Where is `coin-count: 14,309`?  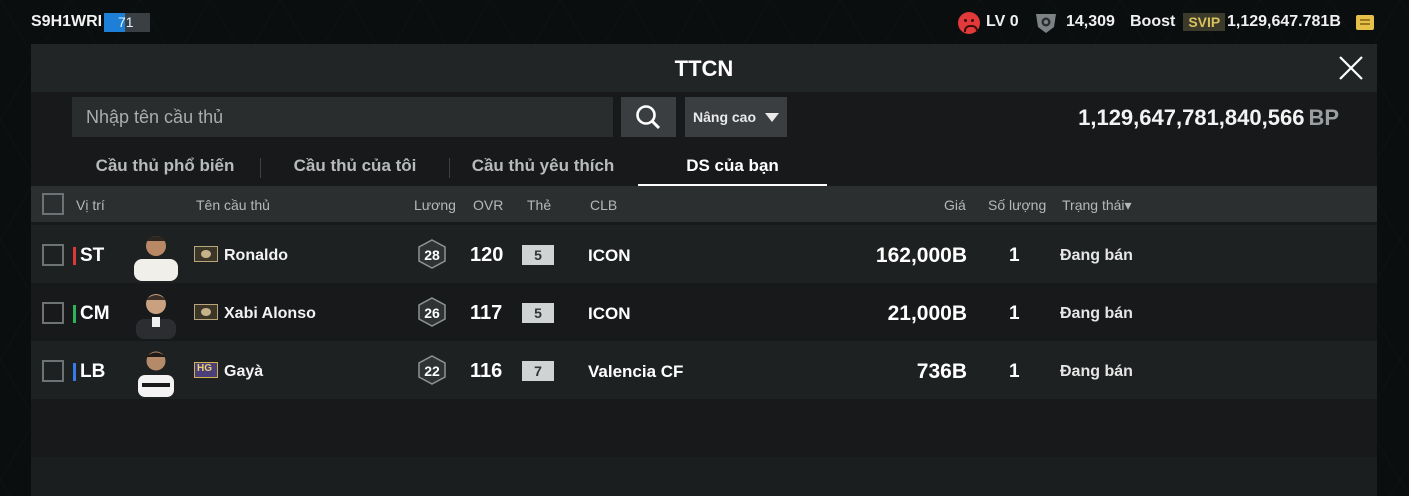
coin-count: 14,309 is located at coordinates (1090, 21).